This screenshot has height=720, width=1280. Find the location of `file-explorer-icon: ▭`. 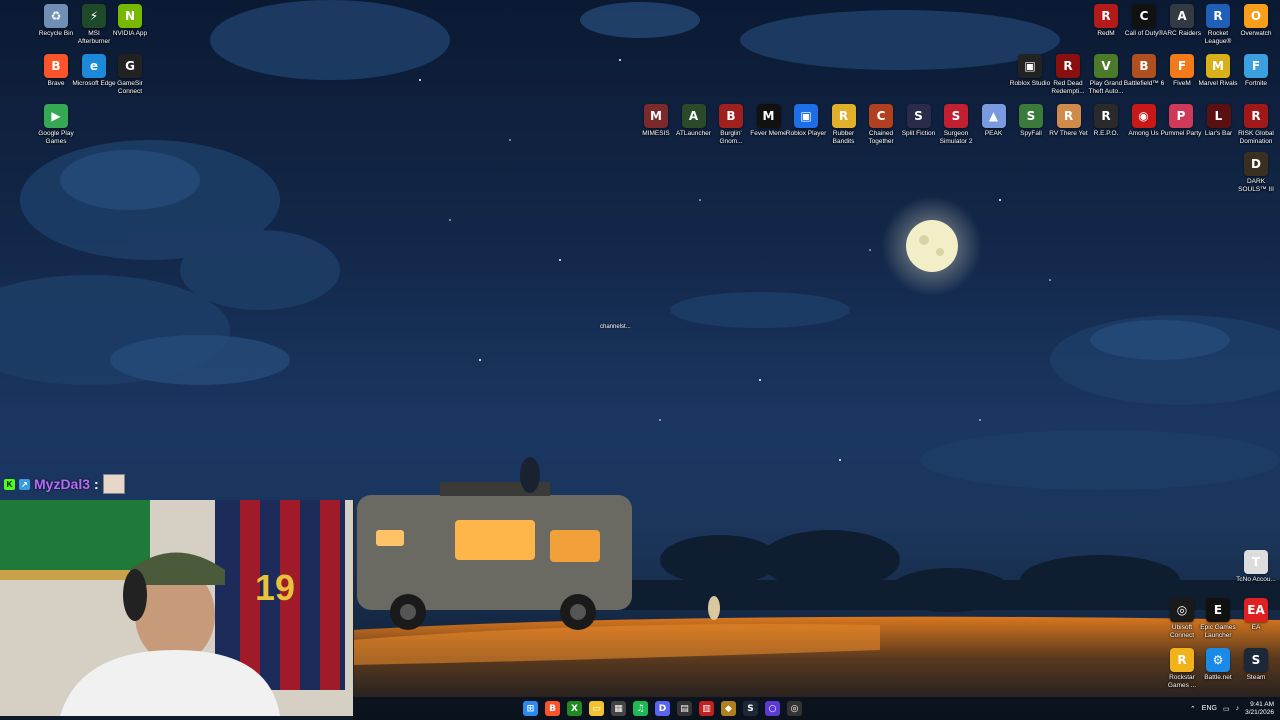

file-explorer-icon: ▭ is located at coordinates (596, 708).